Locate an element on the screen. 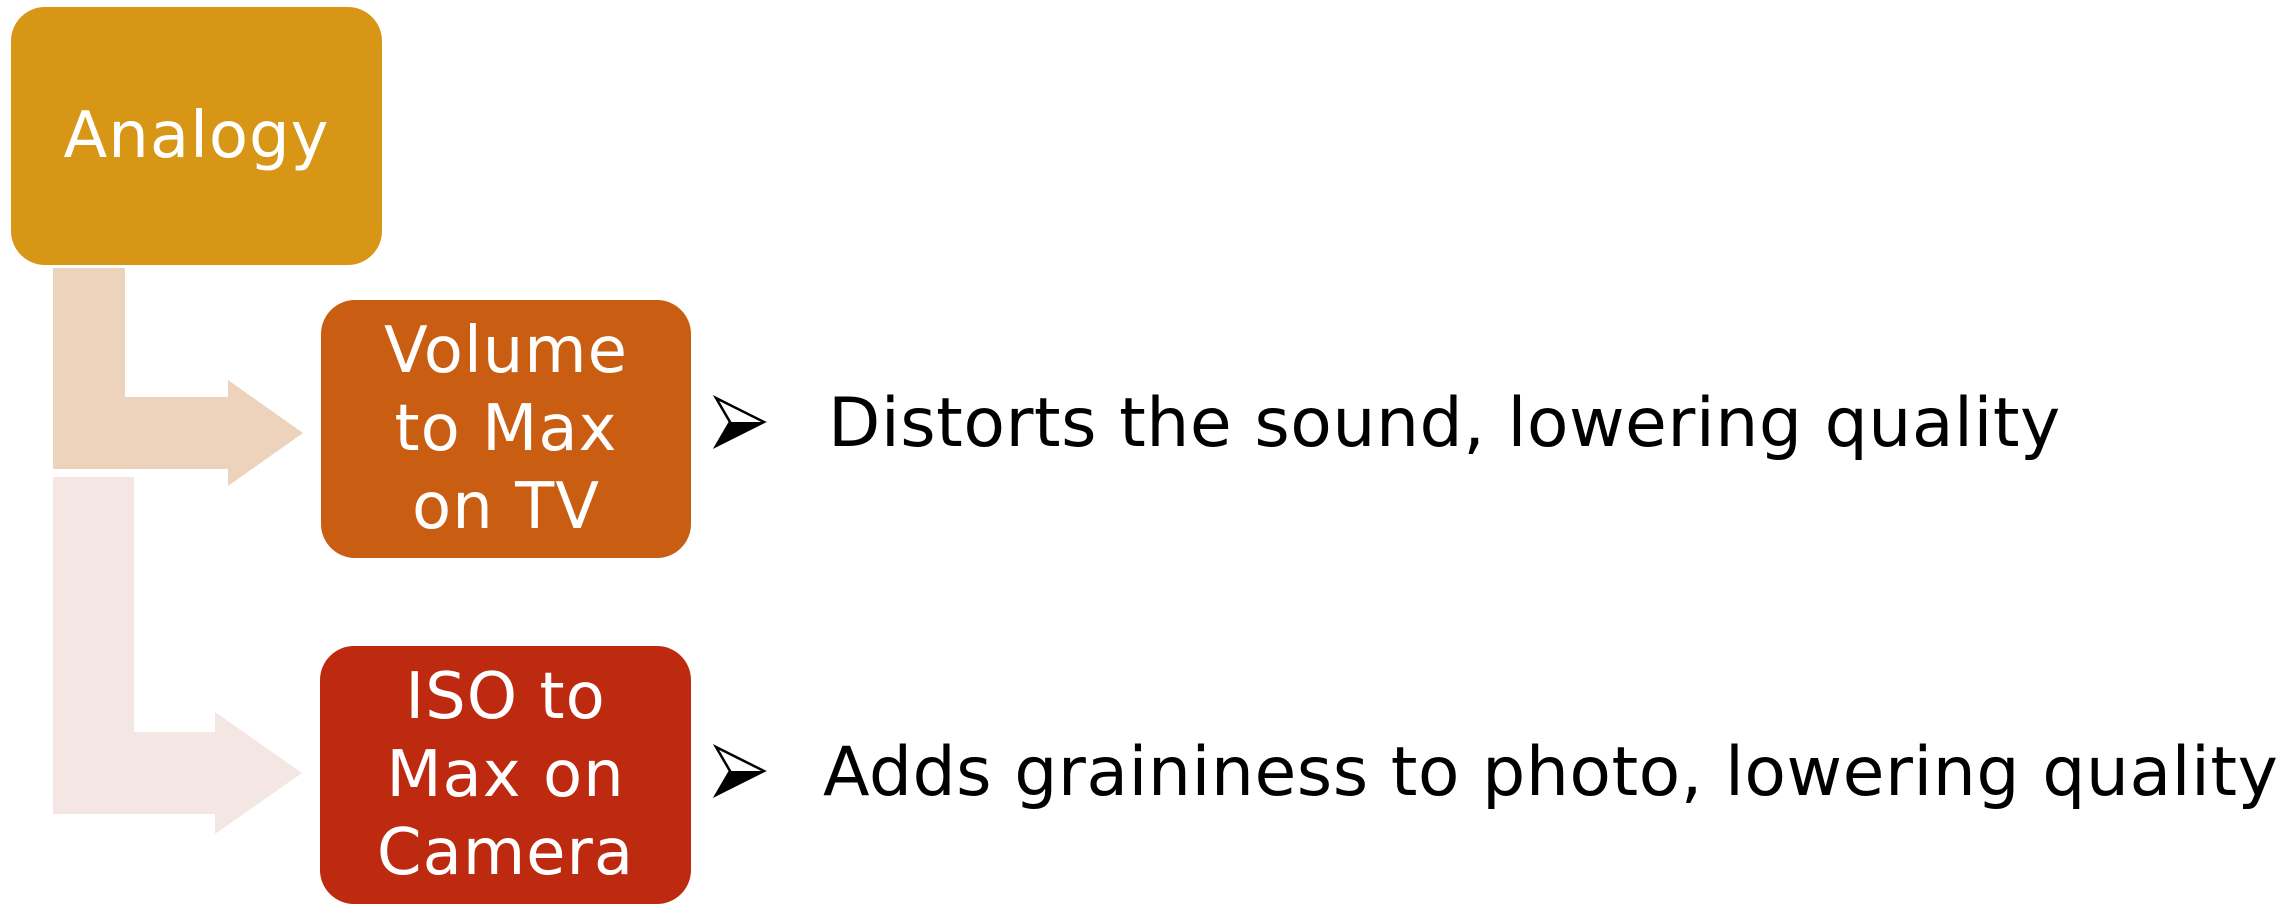 The height and width of the screenshot is (904, 2282). connector-arrow-iso is located at coordinates (177, 655).